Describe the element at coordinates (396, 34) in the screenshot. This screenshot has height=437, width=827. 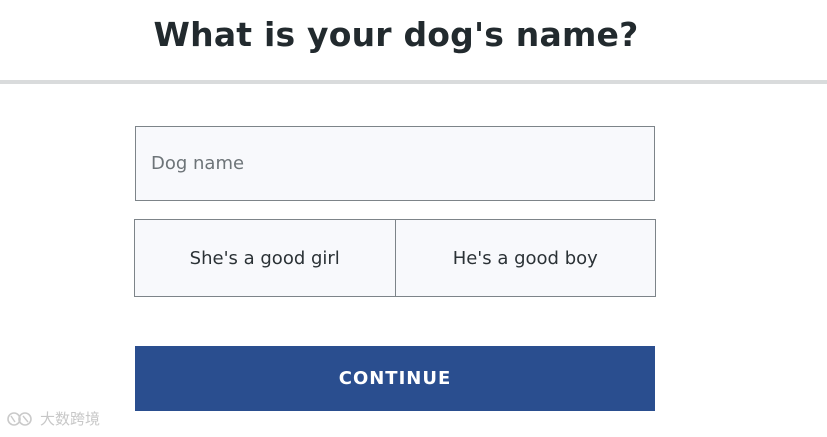
I see `page-title: What is your dog's name?` at that location.